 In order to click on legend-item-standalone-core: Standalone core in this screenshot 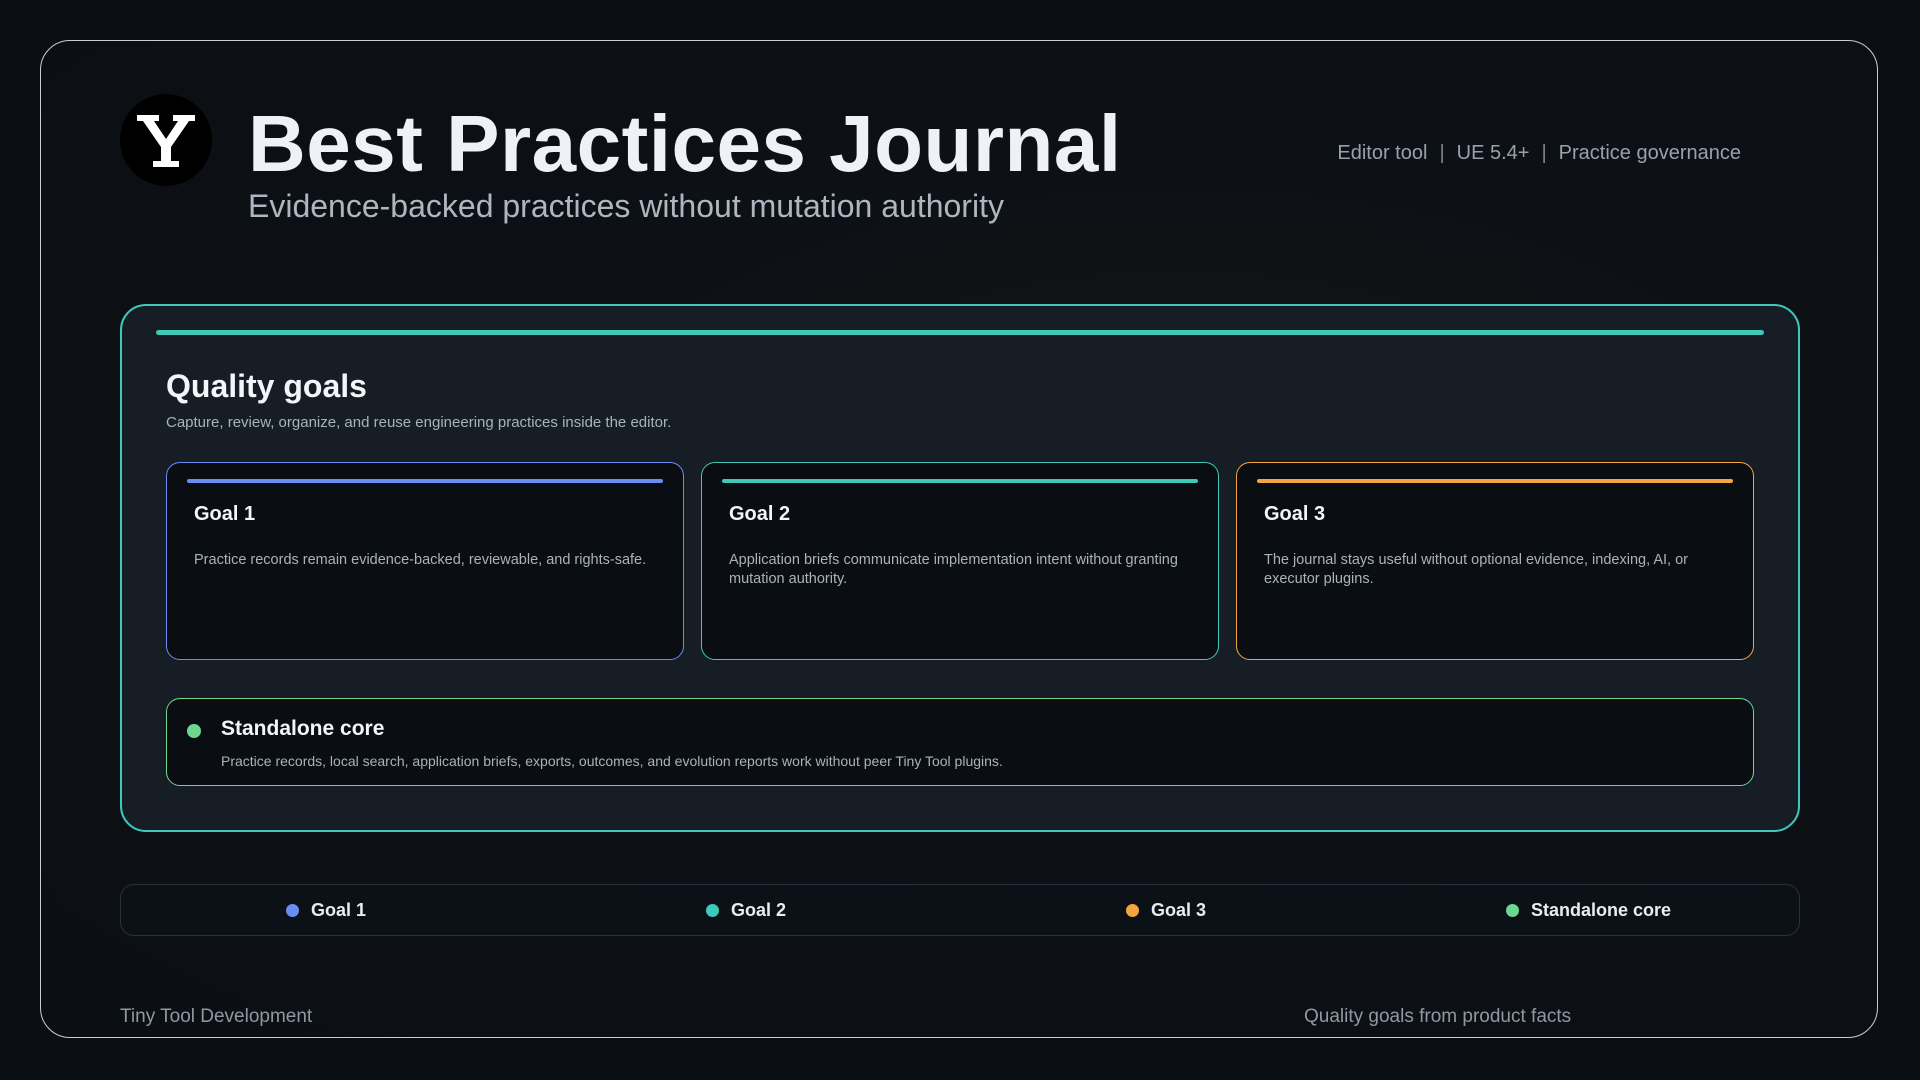, I will do `click(1588, 910)`.